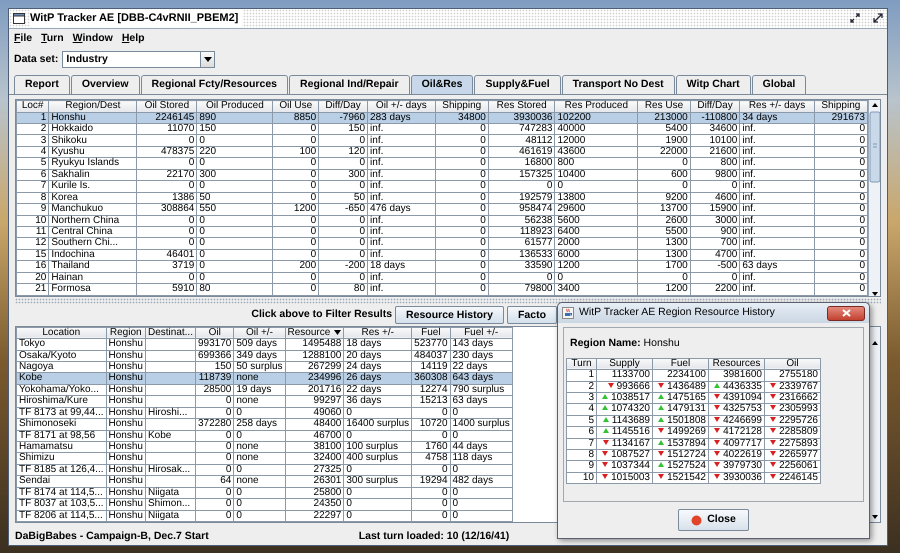  Describe the element at coordinates (846, 313) in the screenshot. I see `close-button` at that location.